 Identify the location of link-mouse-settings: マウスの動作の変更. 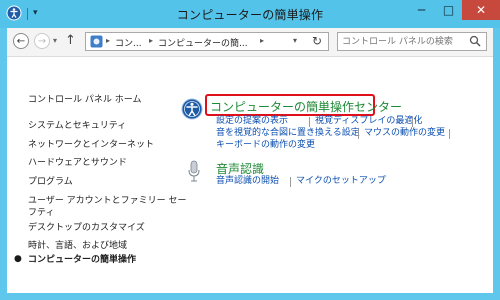
(404, 133).